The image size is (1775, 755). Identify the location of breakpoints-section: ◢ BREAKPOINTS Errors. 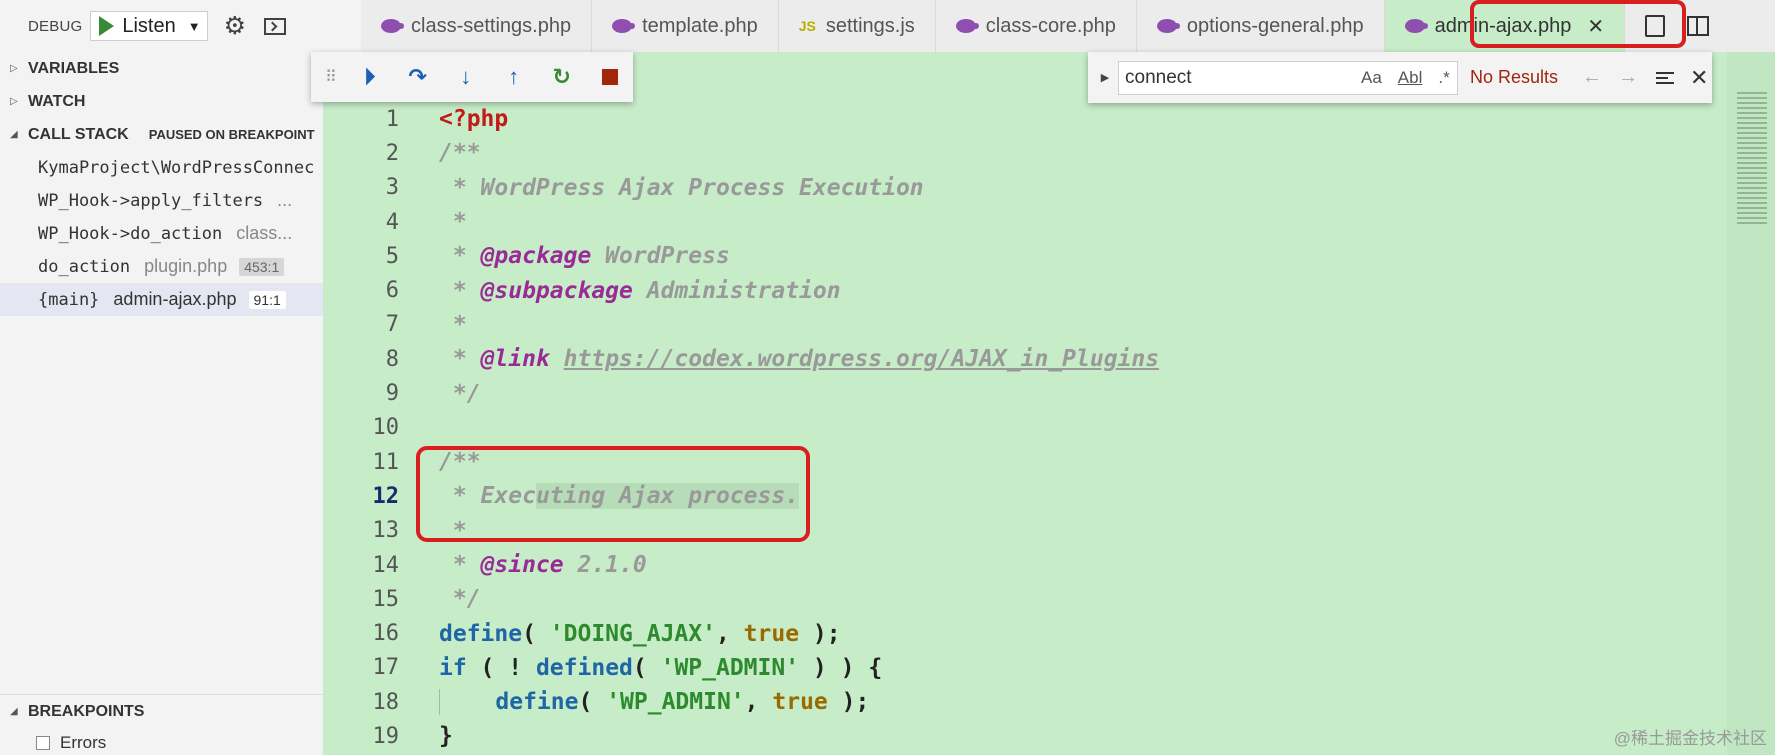
(161, 724).